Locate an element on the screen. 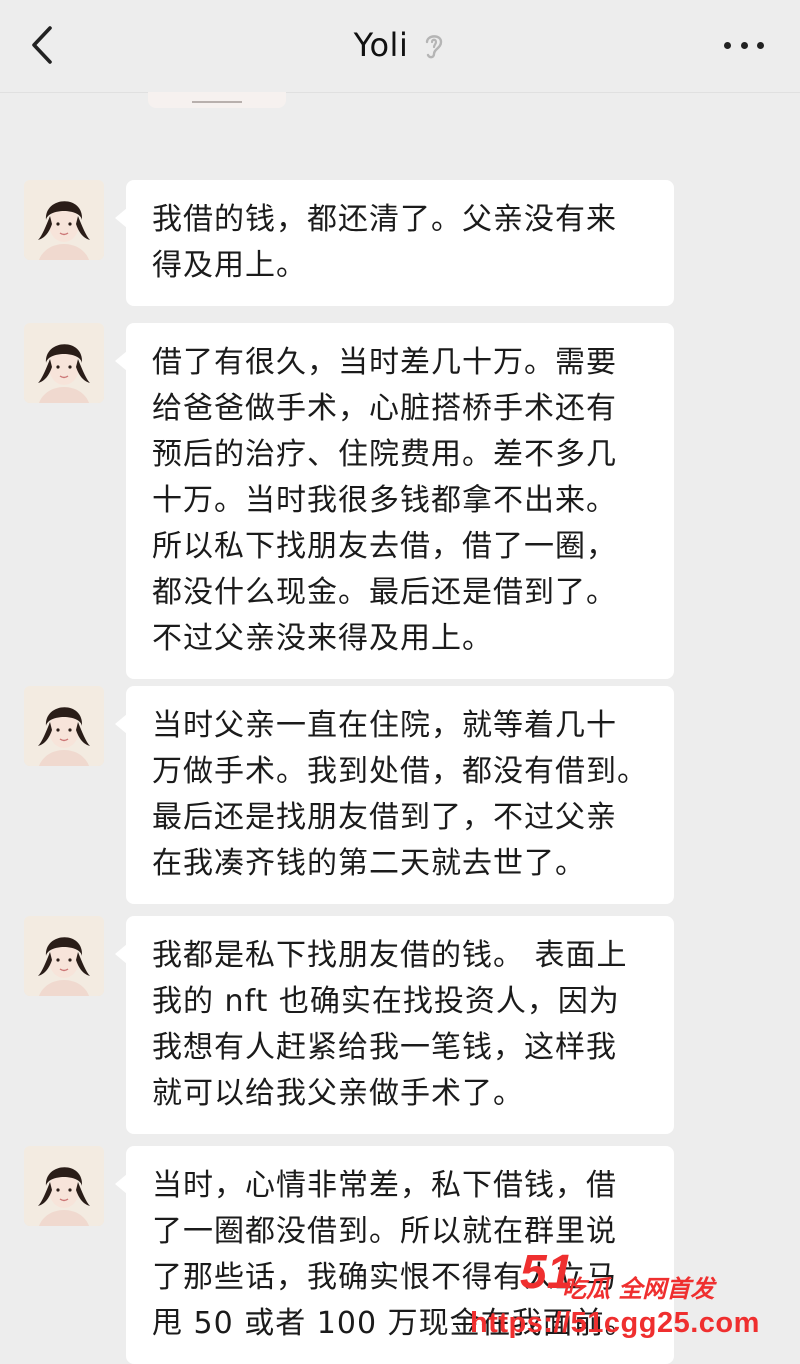 Image resolution: width=800 pixels, height=1364 pixels. message-text-line: 我借的钱，都还清了。父亲没有来 is located at coordinates (384, 219).